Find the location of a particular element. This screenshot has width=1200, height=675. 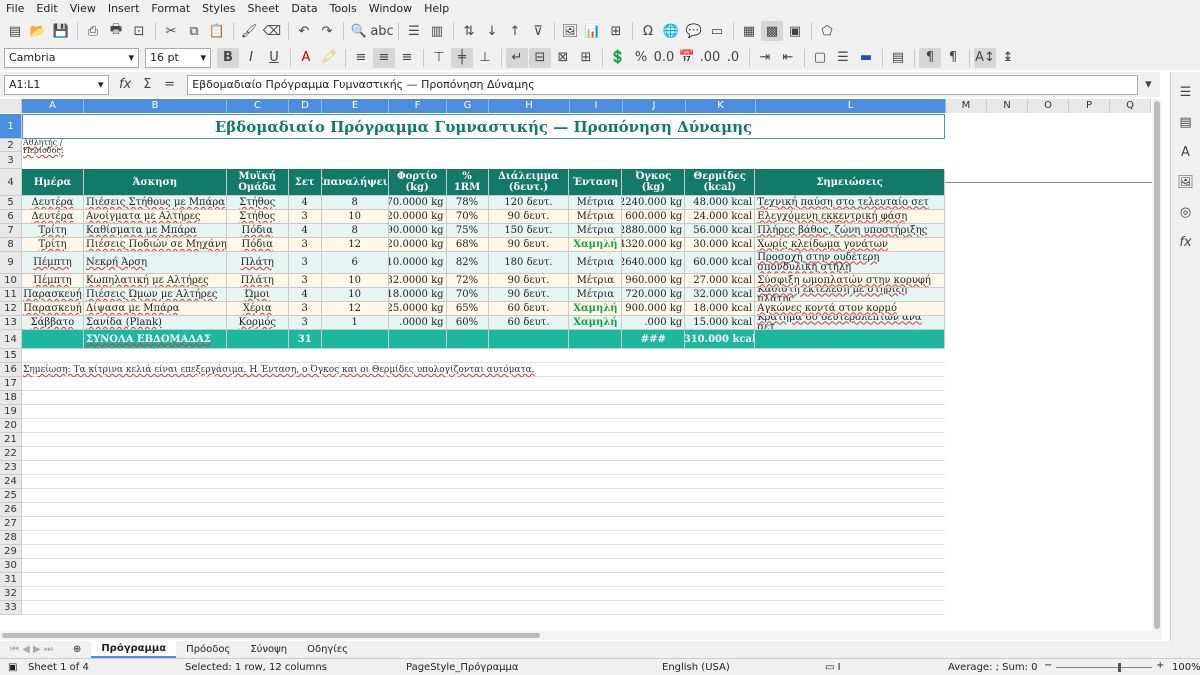

cell: Καθίσματα με Μπάρα is located at coordinates (155, 231).